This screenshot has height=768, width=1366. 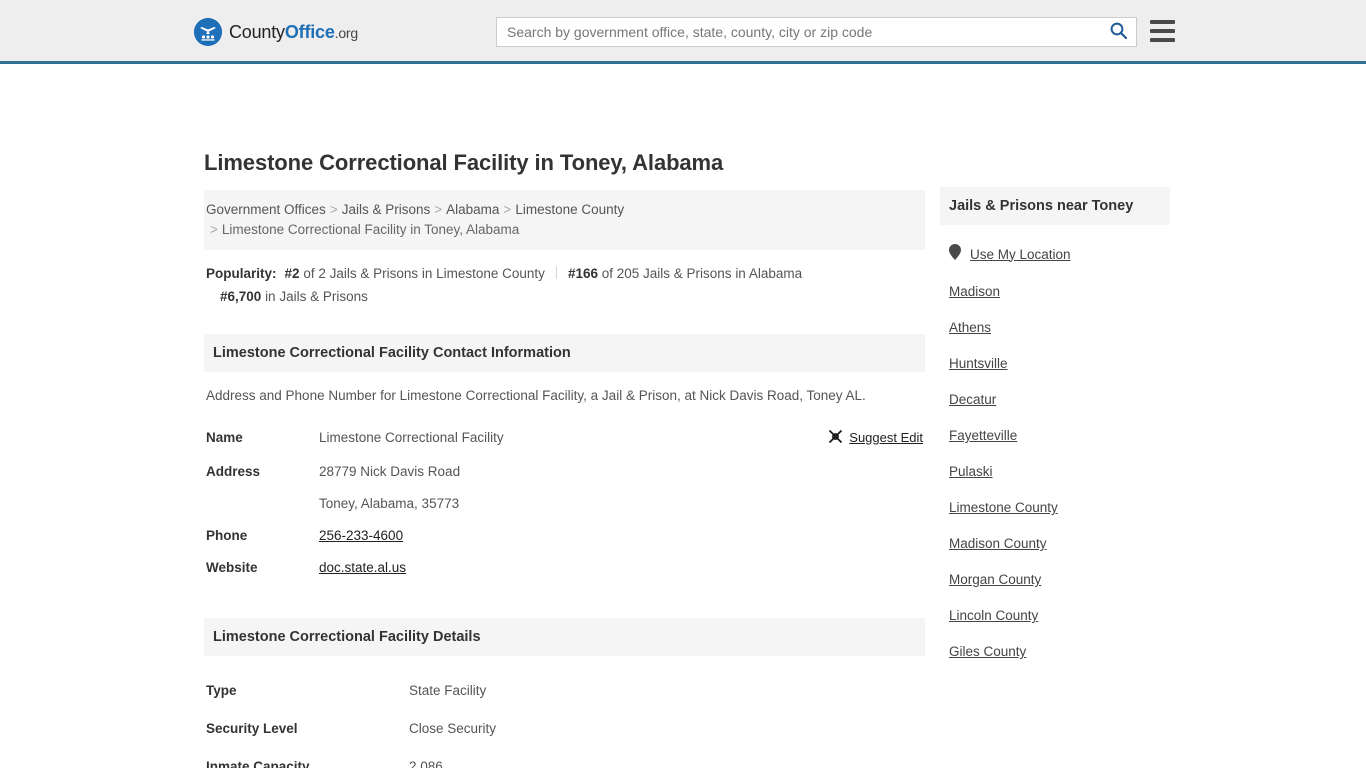 What do you see at coordinates (1059, 364) in the screenshot?
I see `sidebar-item-huntsville: Huntsville` at bounding box center [1059, 364].